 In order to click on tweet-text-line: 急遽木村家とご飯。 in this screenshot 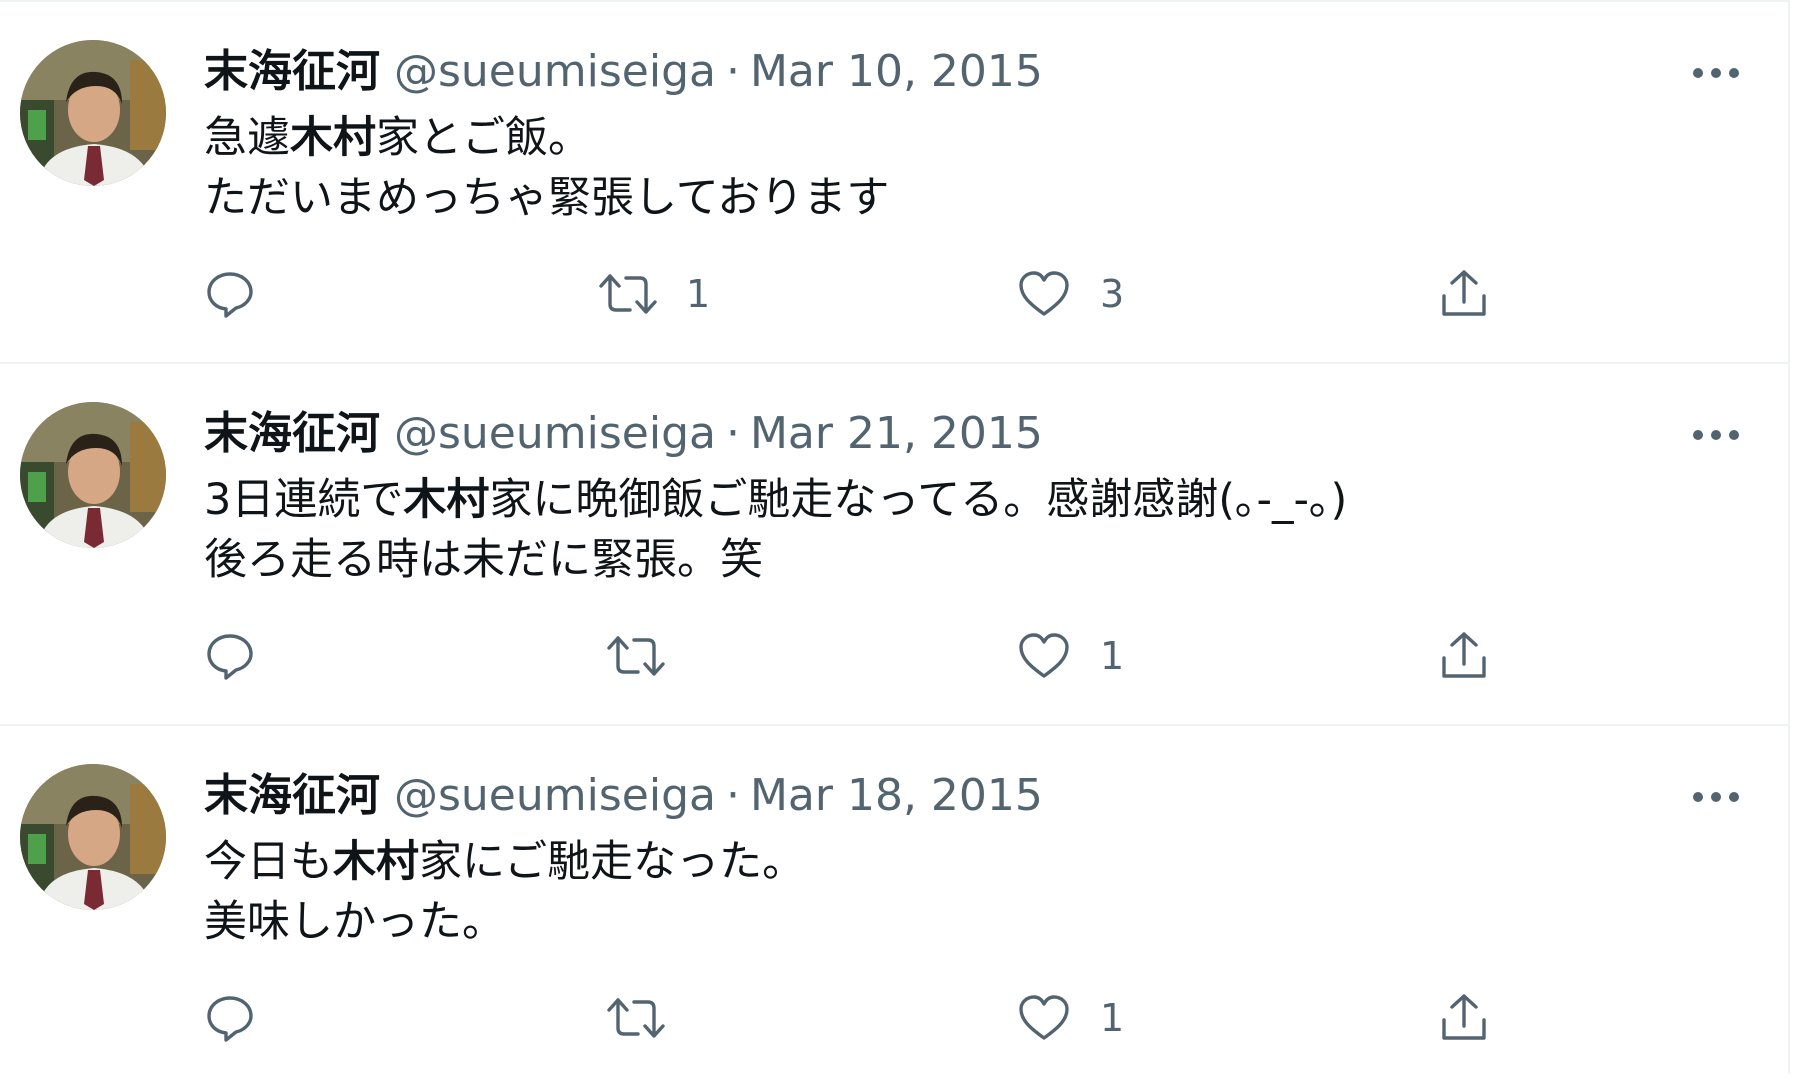, I will do `click(546, 138)`.